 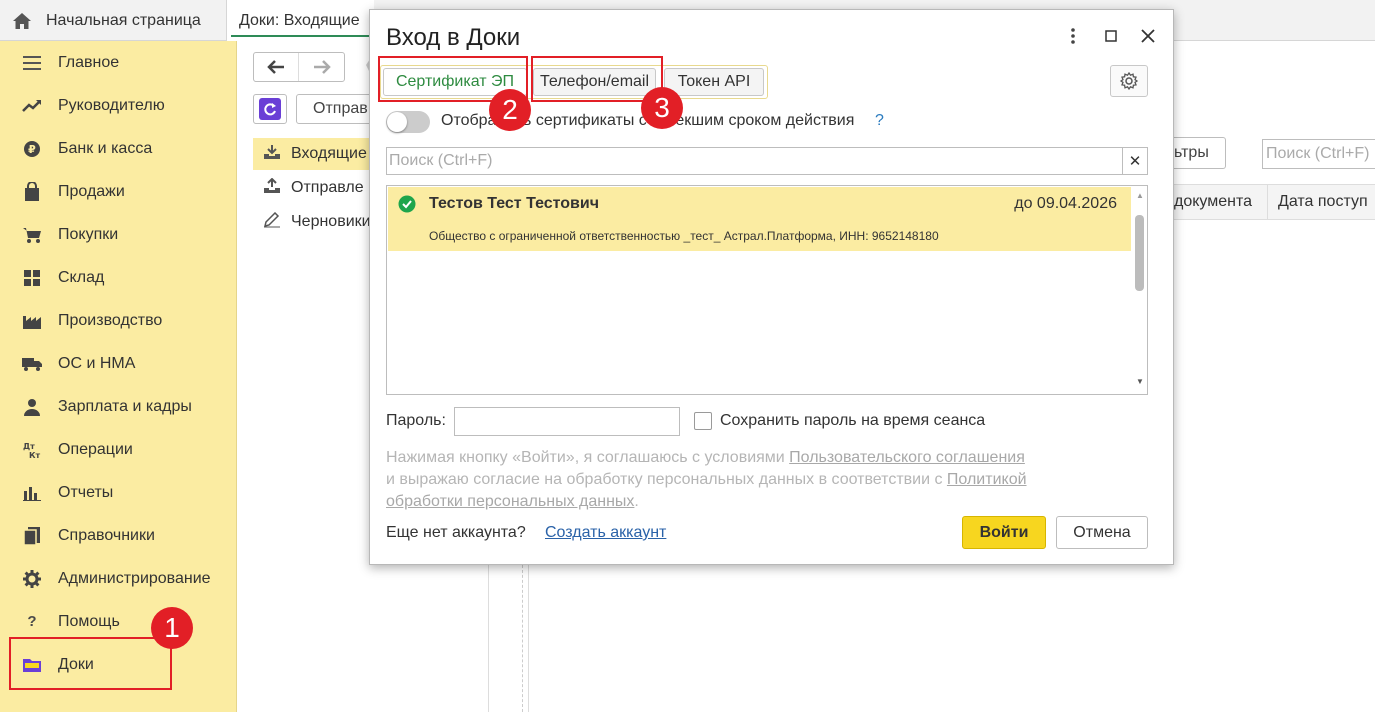 I want to click on table-border, so click(x=528, y=638).